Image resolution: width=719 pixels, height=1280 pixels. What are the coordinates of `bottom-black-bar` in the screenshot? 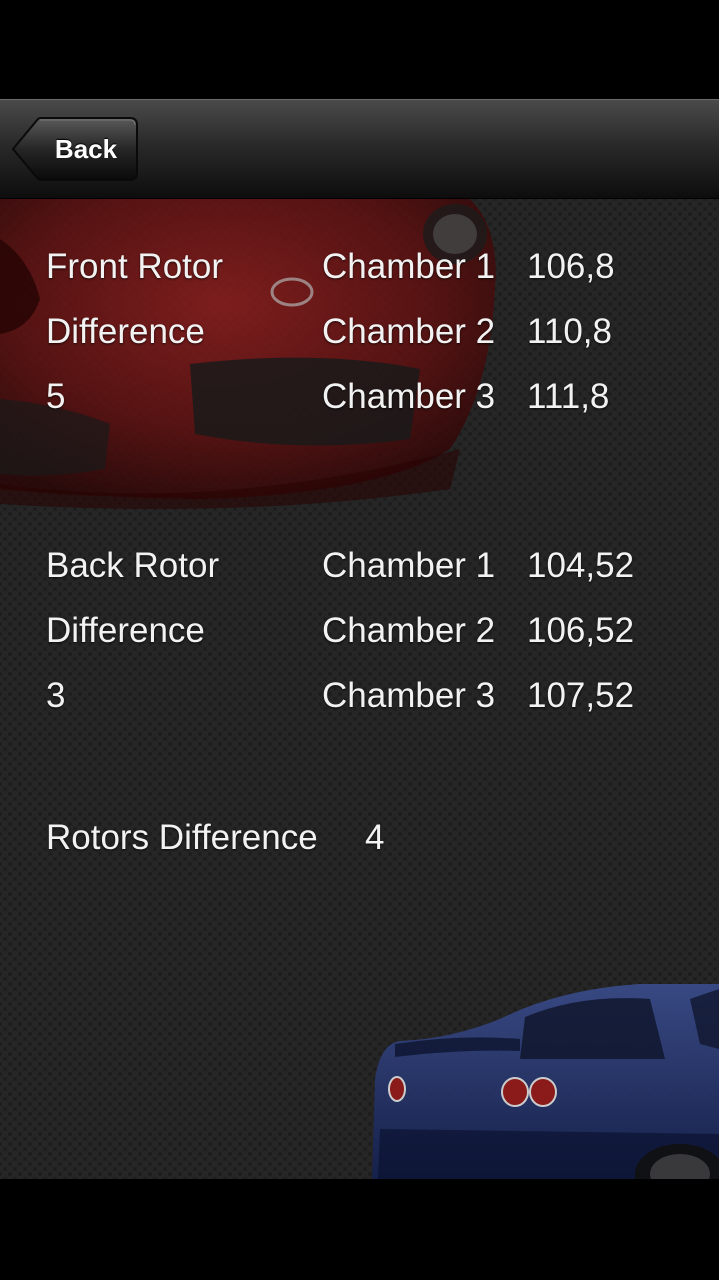 It's located at (359, 1229).